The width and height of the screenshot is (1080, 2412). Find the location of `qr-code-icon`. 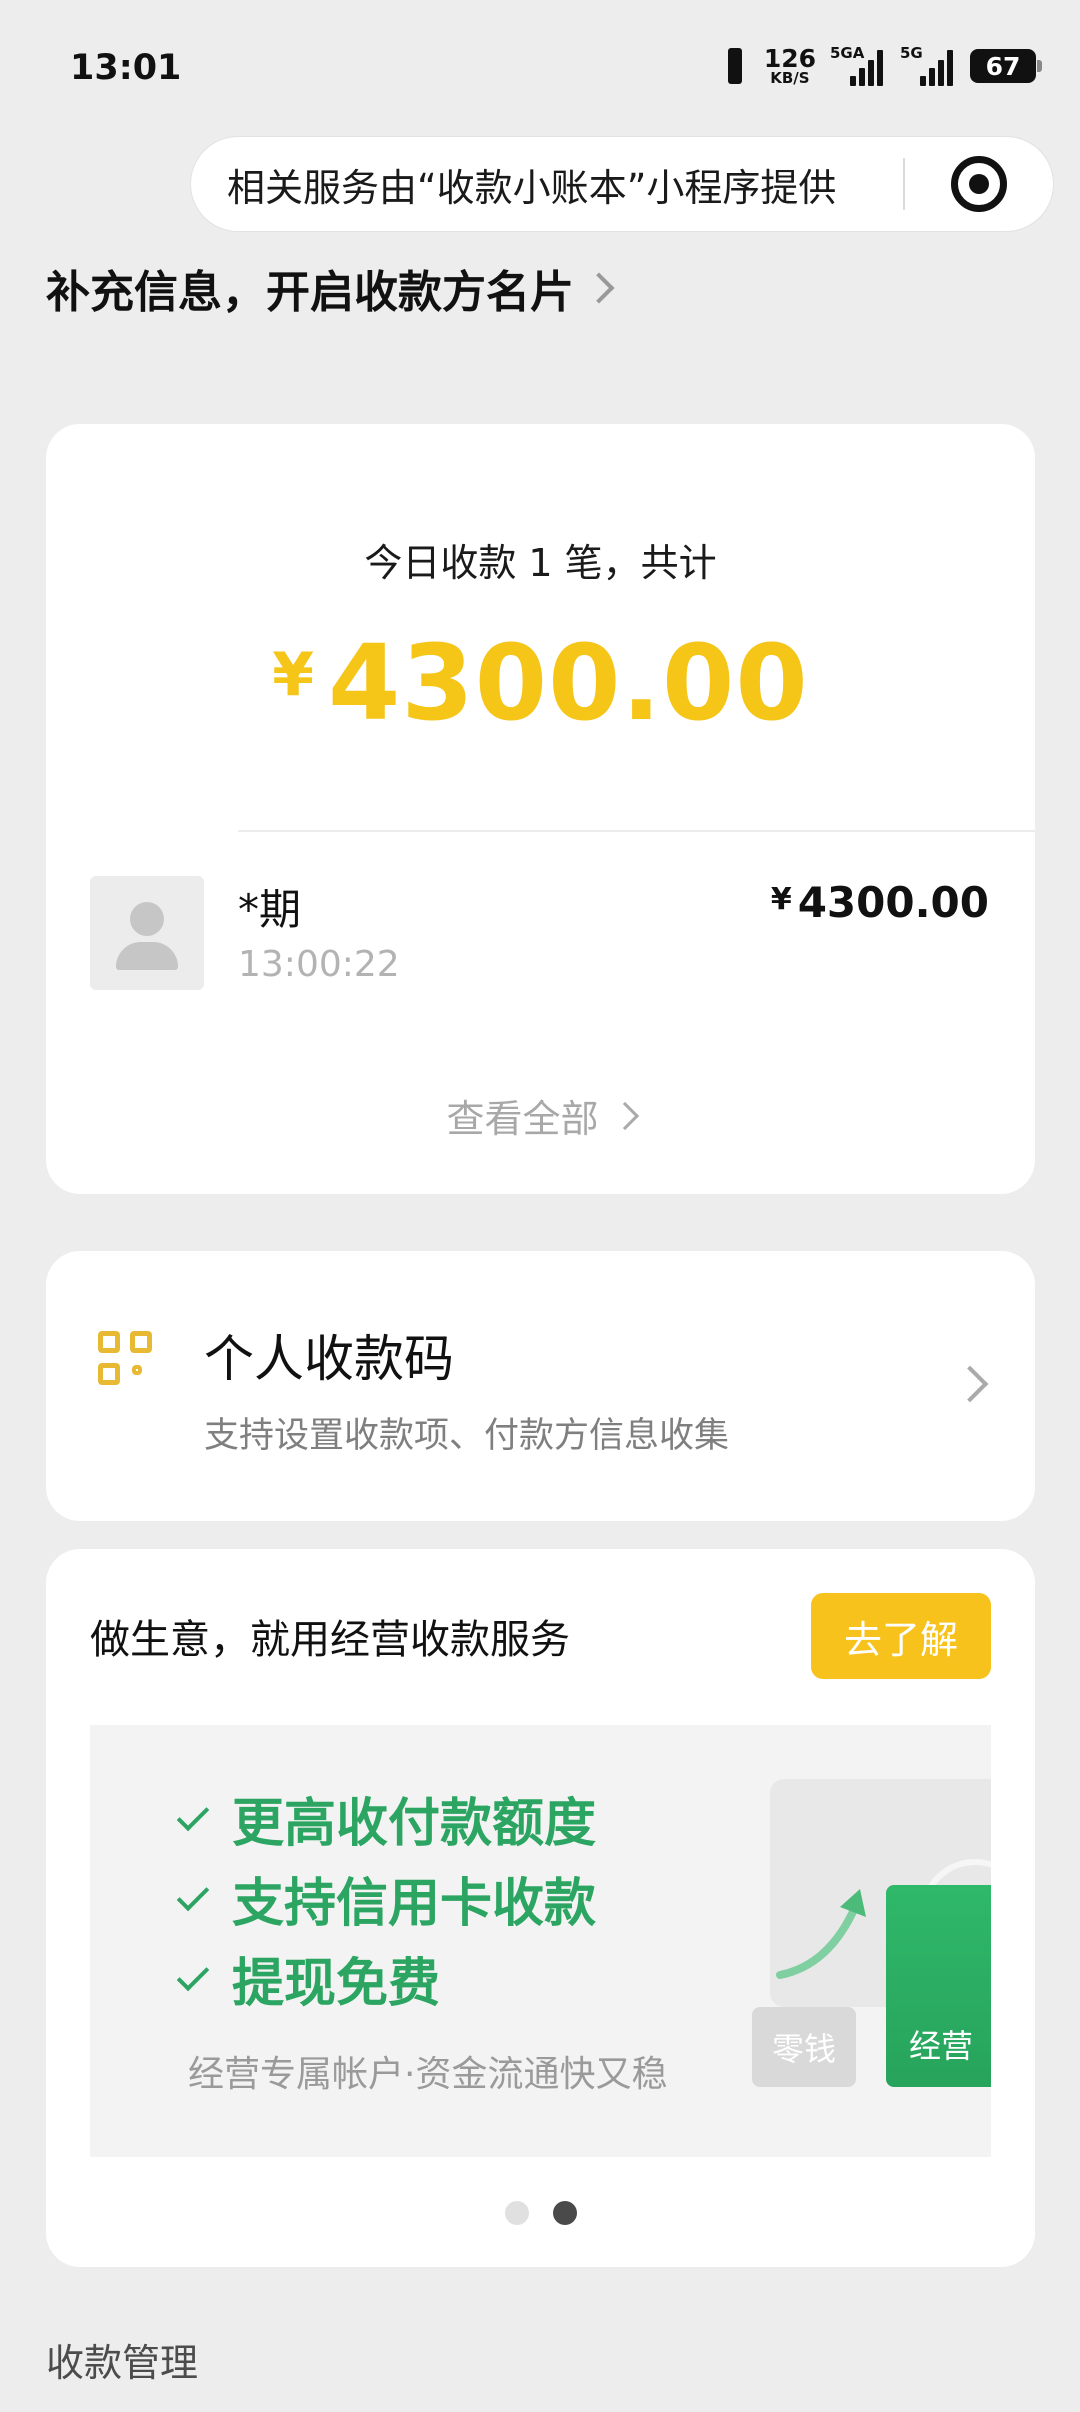

qr-code-icon is located at coordinates (125, 1358).